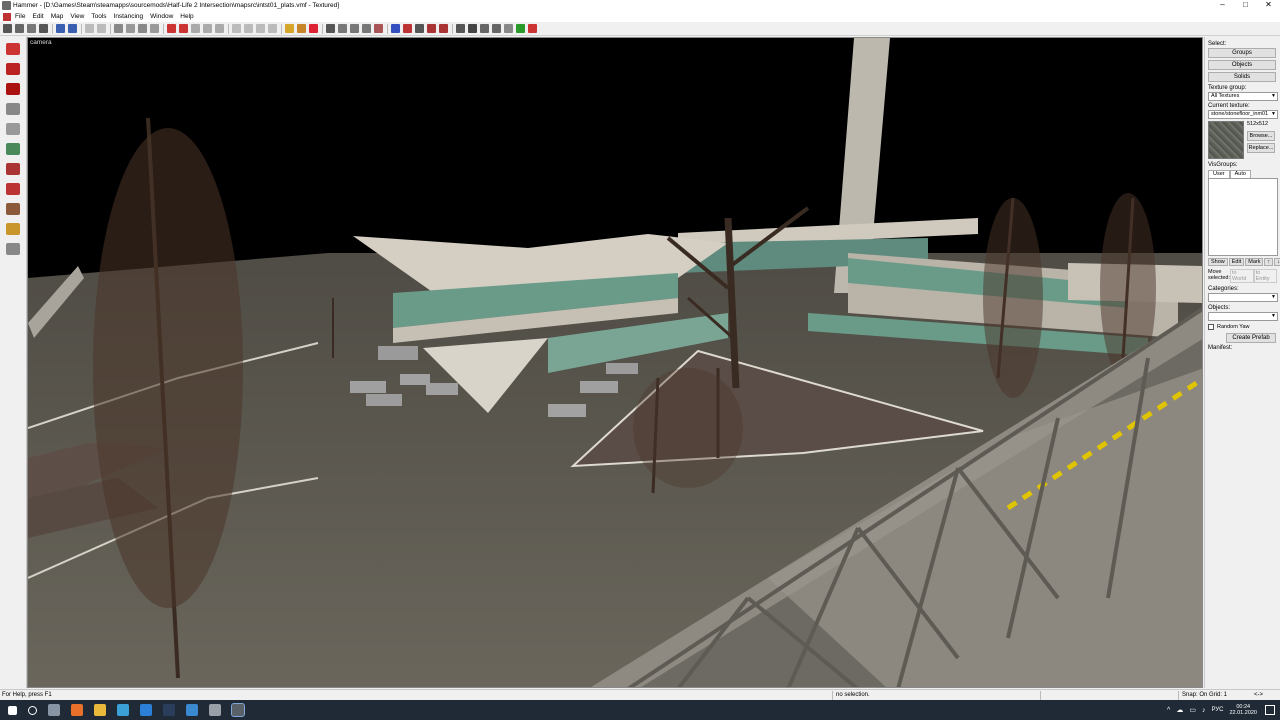  Describe the element at coordinates (1277, 262) in the screenshot. I see `move-down-button: ↓` at that location.